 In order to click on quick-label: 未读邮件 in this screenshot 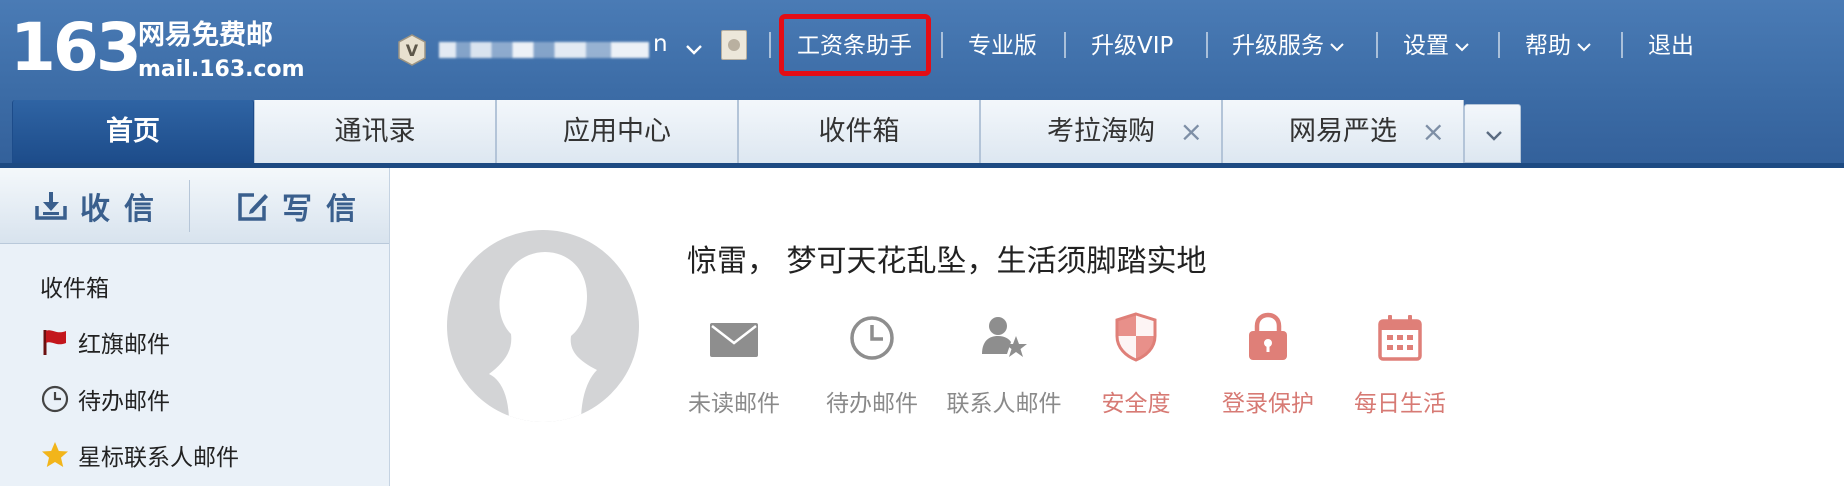, I will do `click(734, 404)`.